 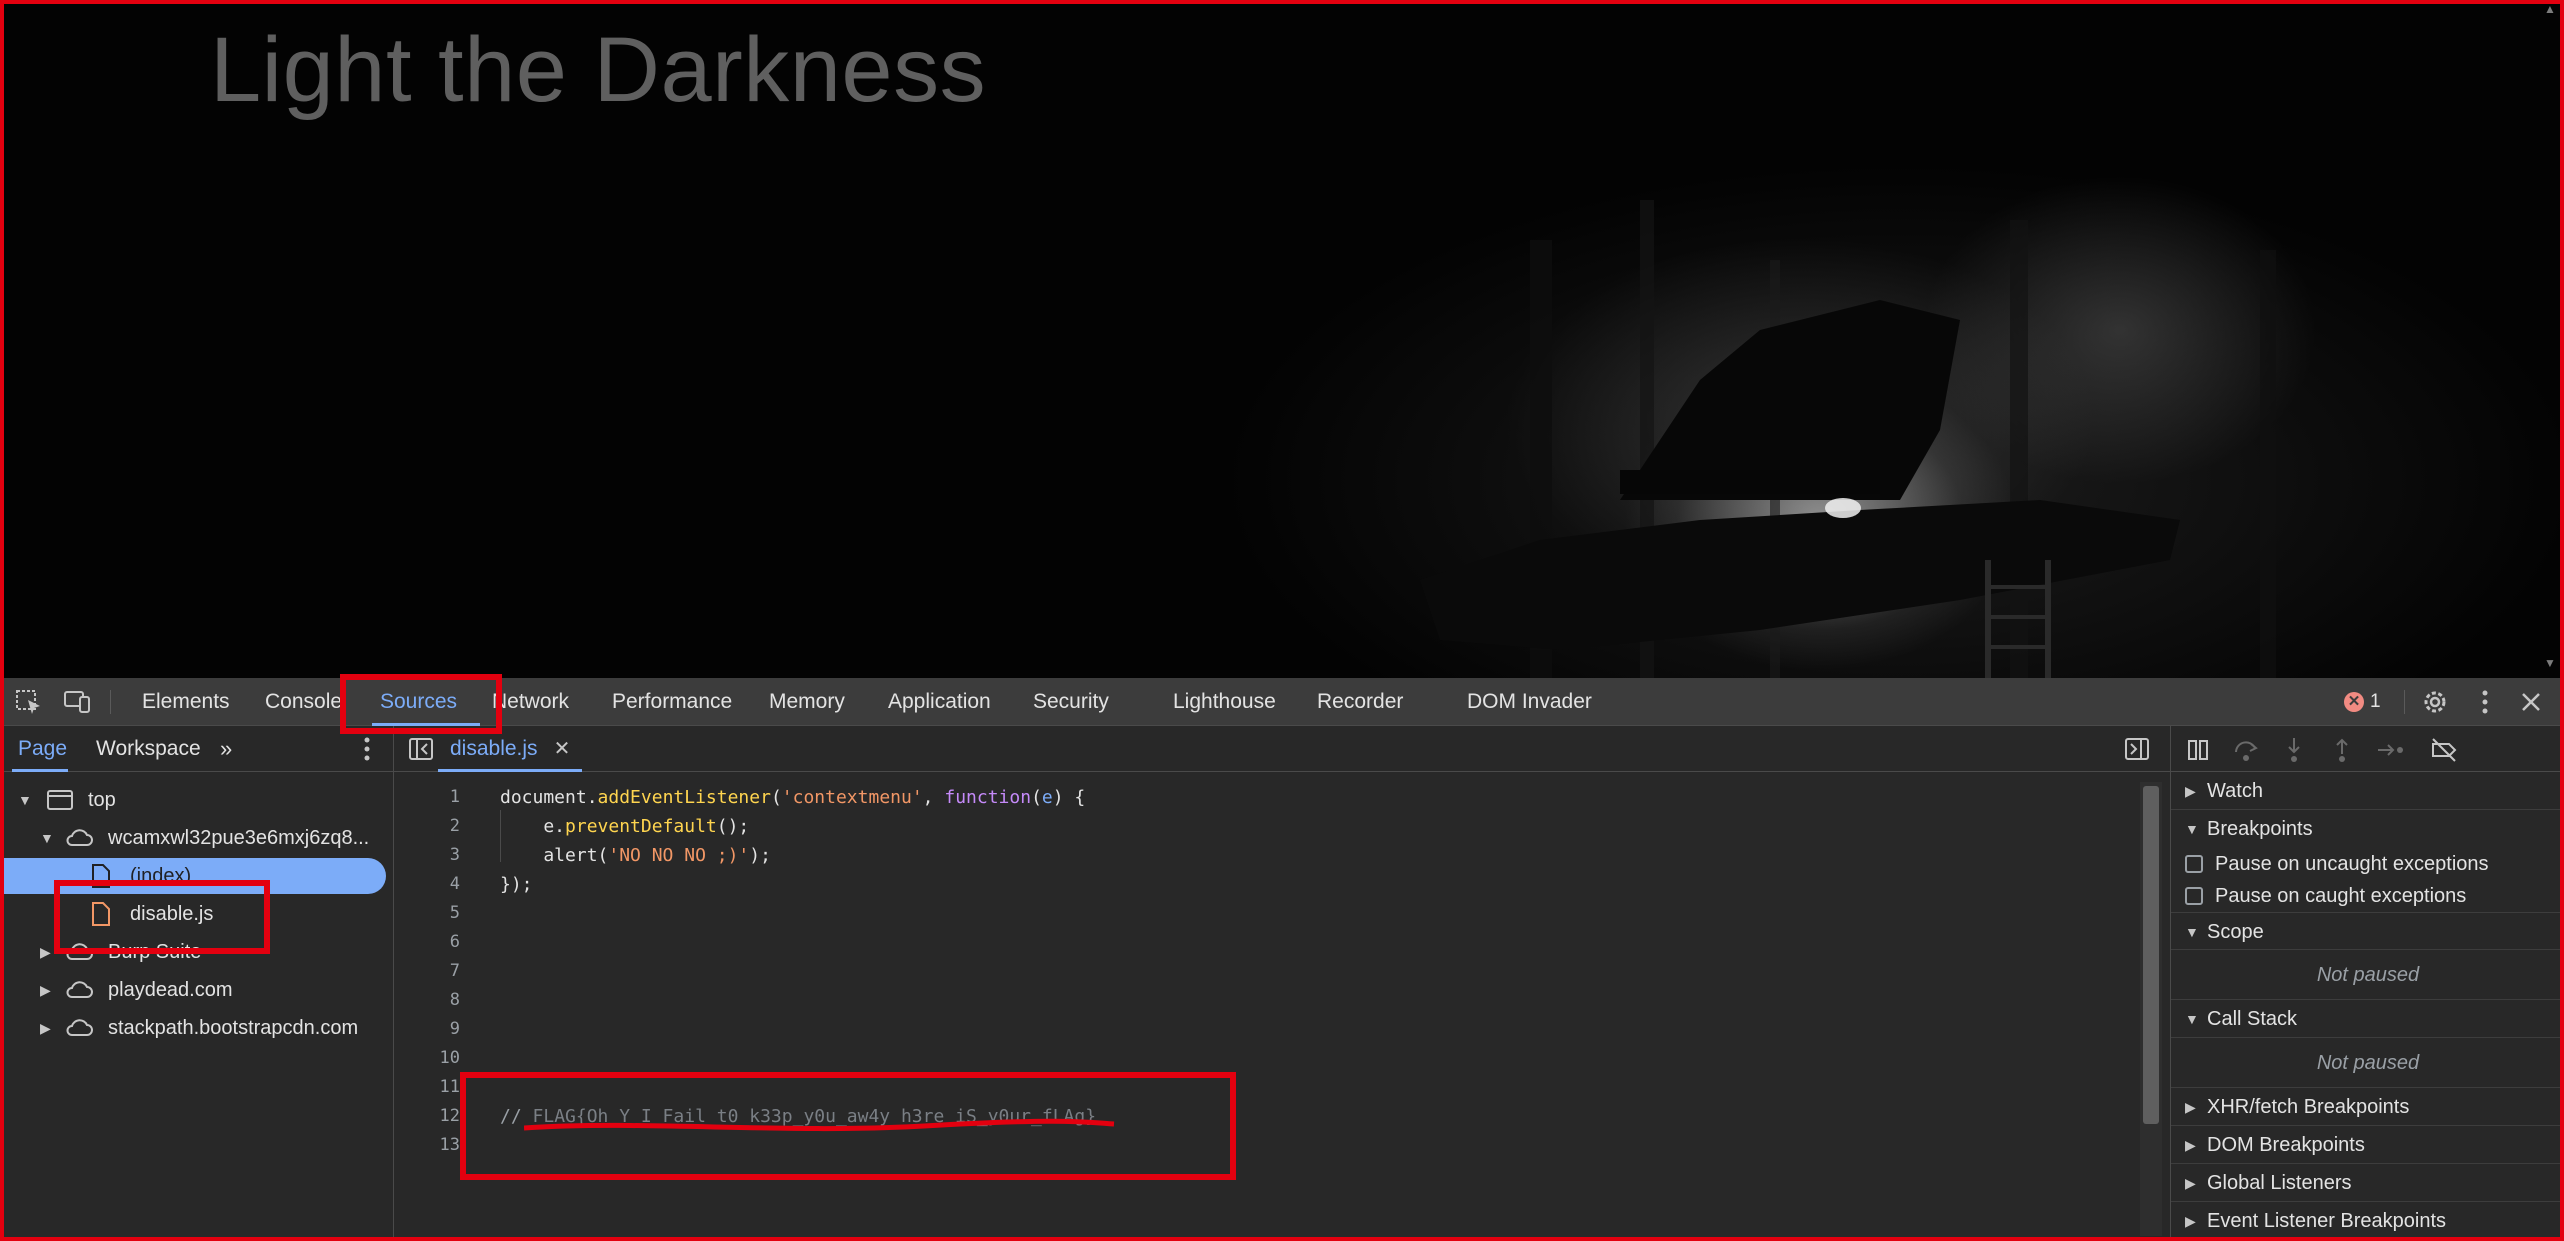 What do you see at coordinates (430, 1087) in the screenshot?
I see `line-number: 11` at bounding box center [430, 1087].